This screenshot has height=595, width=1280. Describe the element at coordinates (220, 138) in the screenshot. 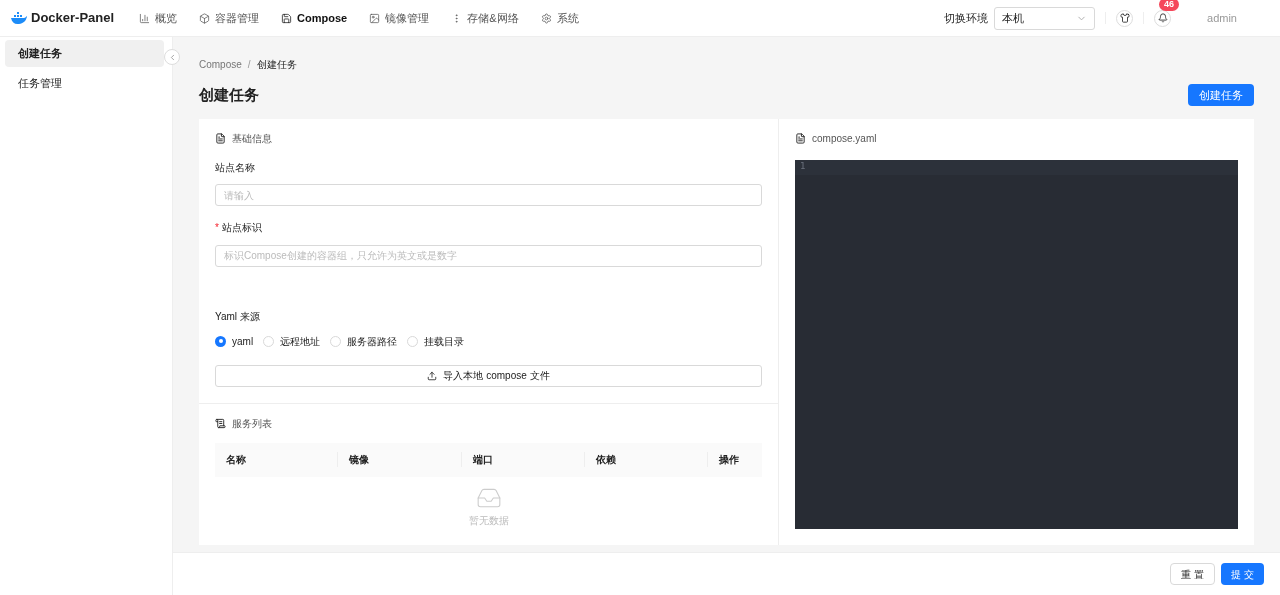

I see `document-icon` at that location.